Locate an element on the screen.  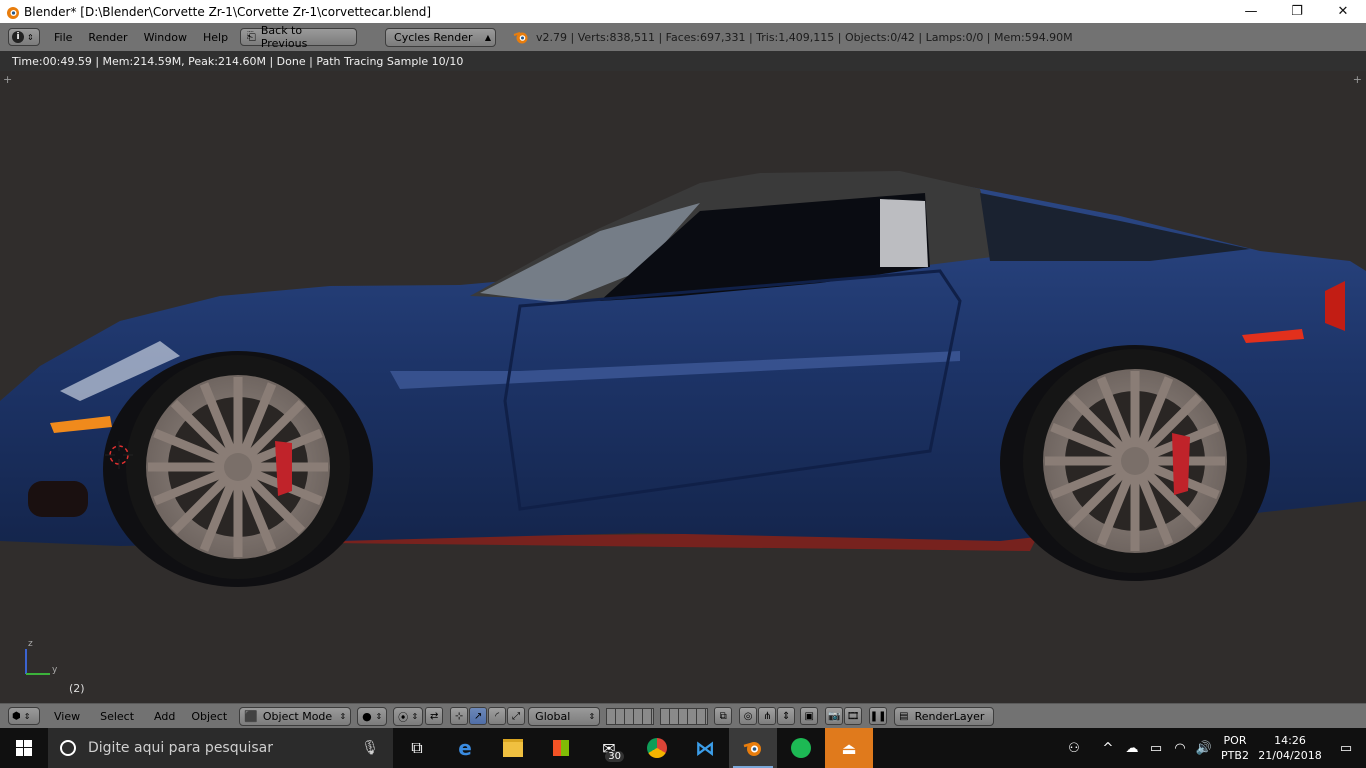
render-preview-icon: ▣ is located at coordinates (809, 716).